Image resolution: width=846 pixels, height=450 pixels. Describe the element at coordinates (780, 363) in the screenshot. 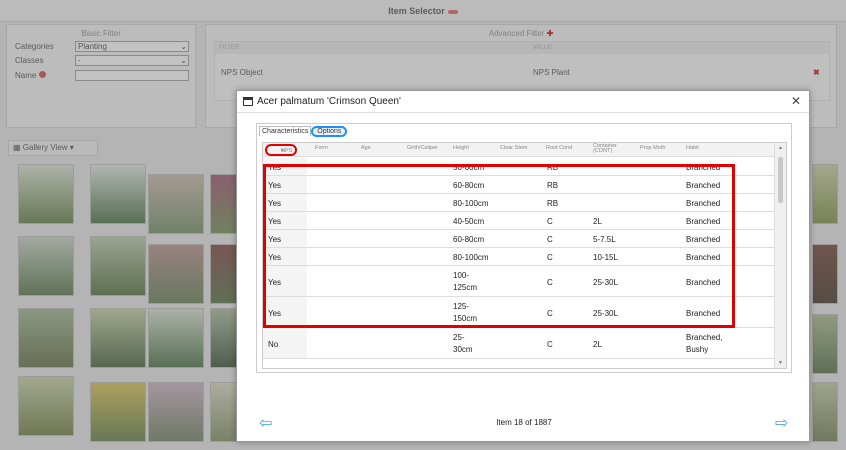

I see `scroll-down-icon: ▼` at that location.